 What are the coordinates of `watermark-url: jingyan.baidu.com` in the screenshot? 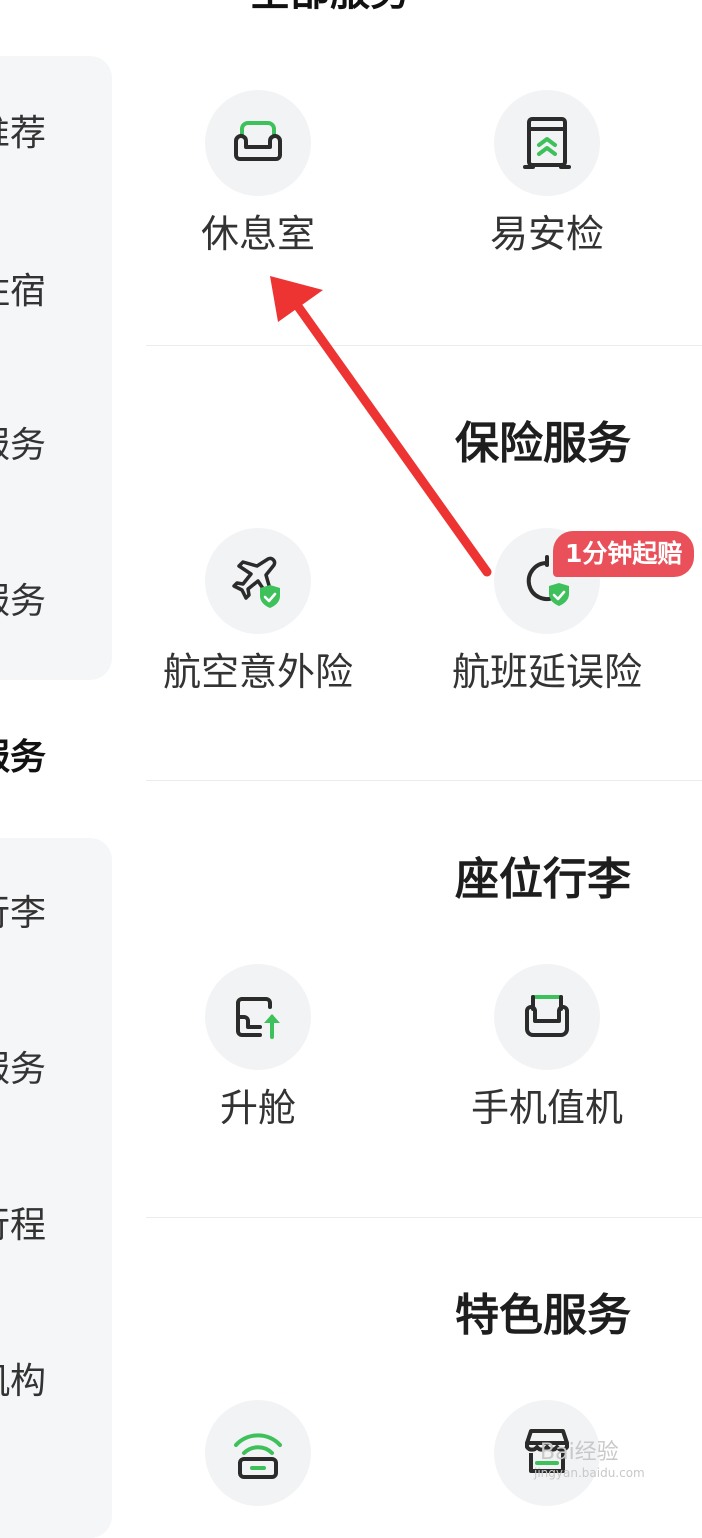 It's located at (589, 1473).